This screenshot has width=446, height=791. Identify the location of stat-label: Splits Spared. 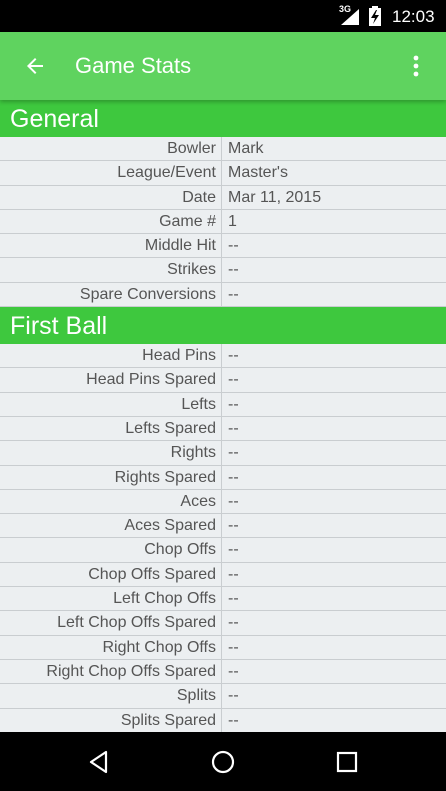
(111, 720).